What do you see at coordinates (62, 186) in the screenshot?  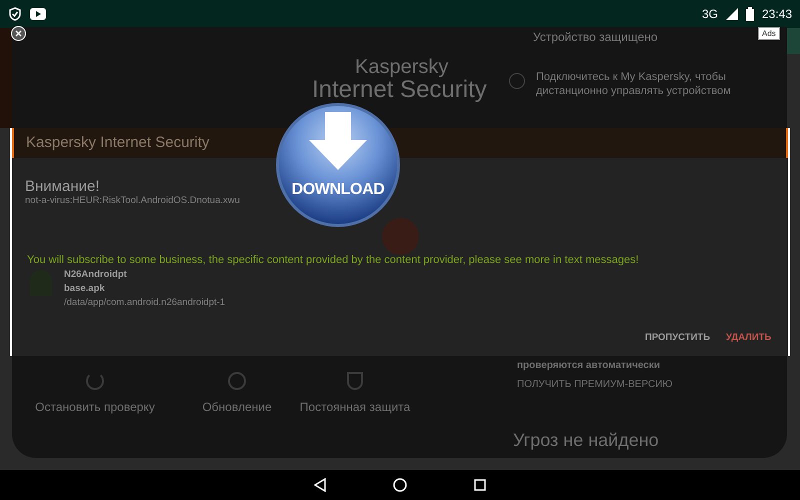 I see `warning-heading: Внимание!` at bounding box center [62, 186].